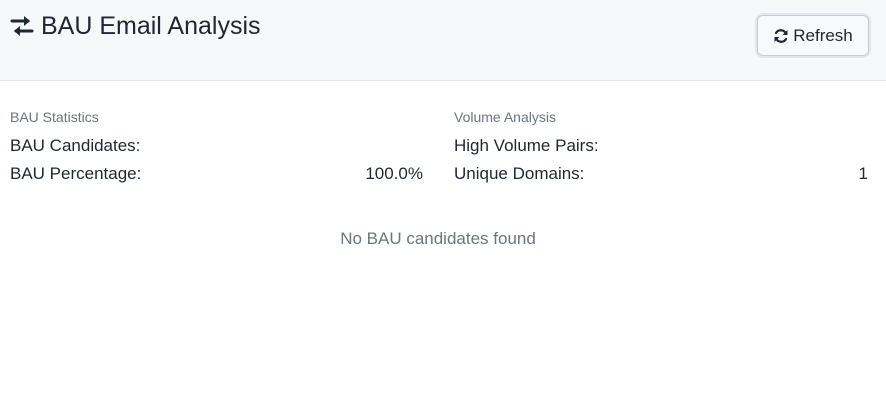  I want to click on refresh-button-label: Refresh, so click(823, 35).